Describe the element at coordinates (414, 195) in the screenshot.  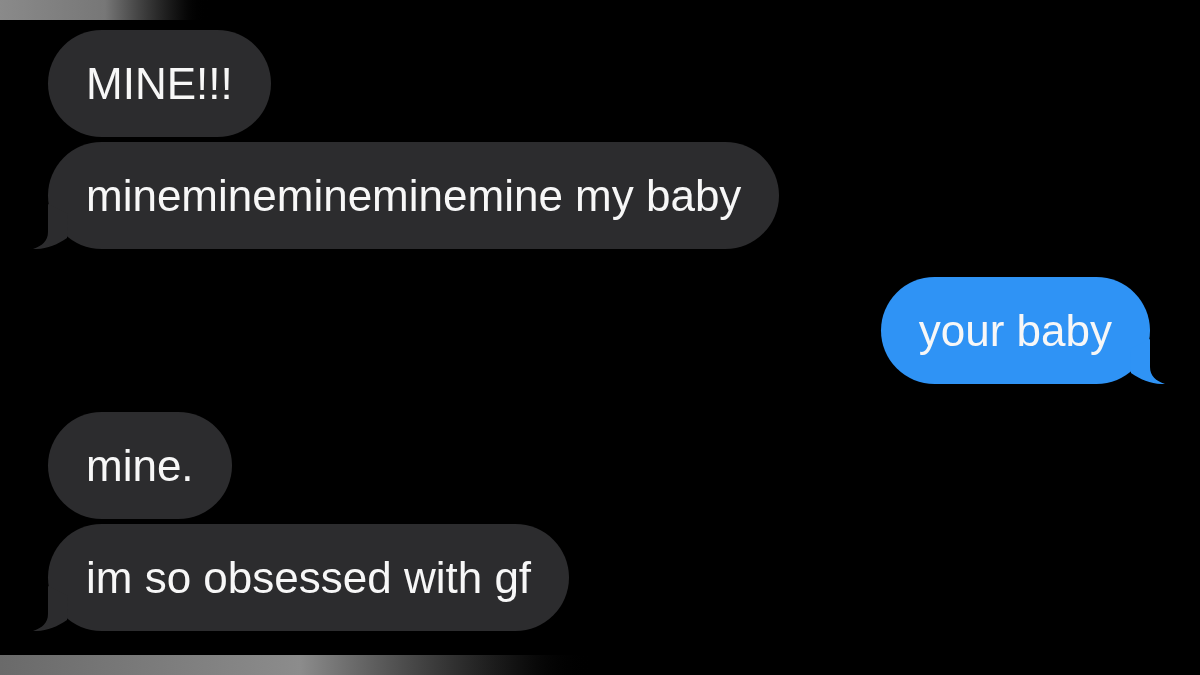
I see `message-text: mineminemineminemine my baby` at that location.